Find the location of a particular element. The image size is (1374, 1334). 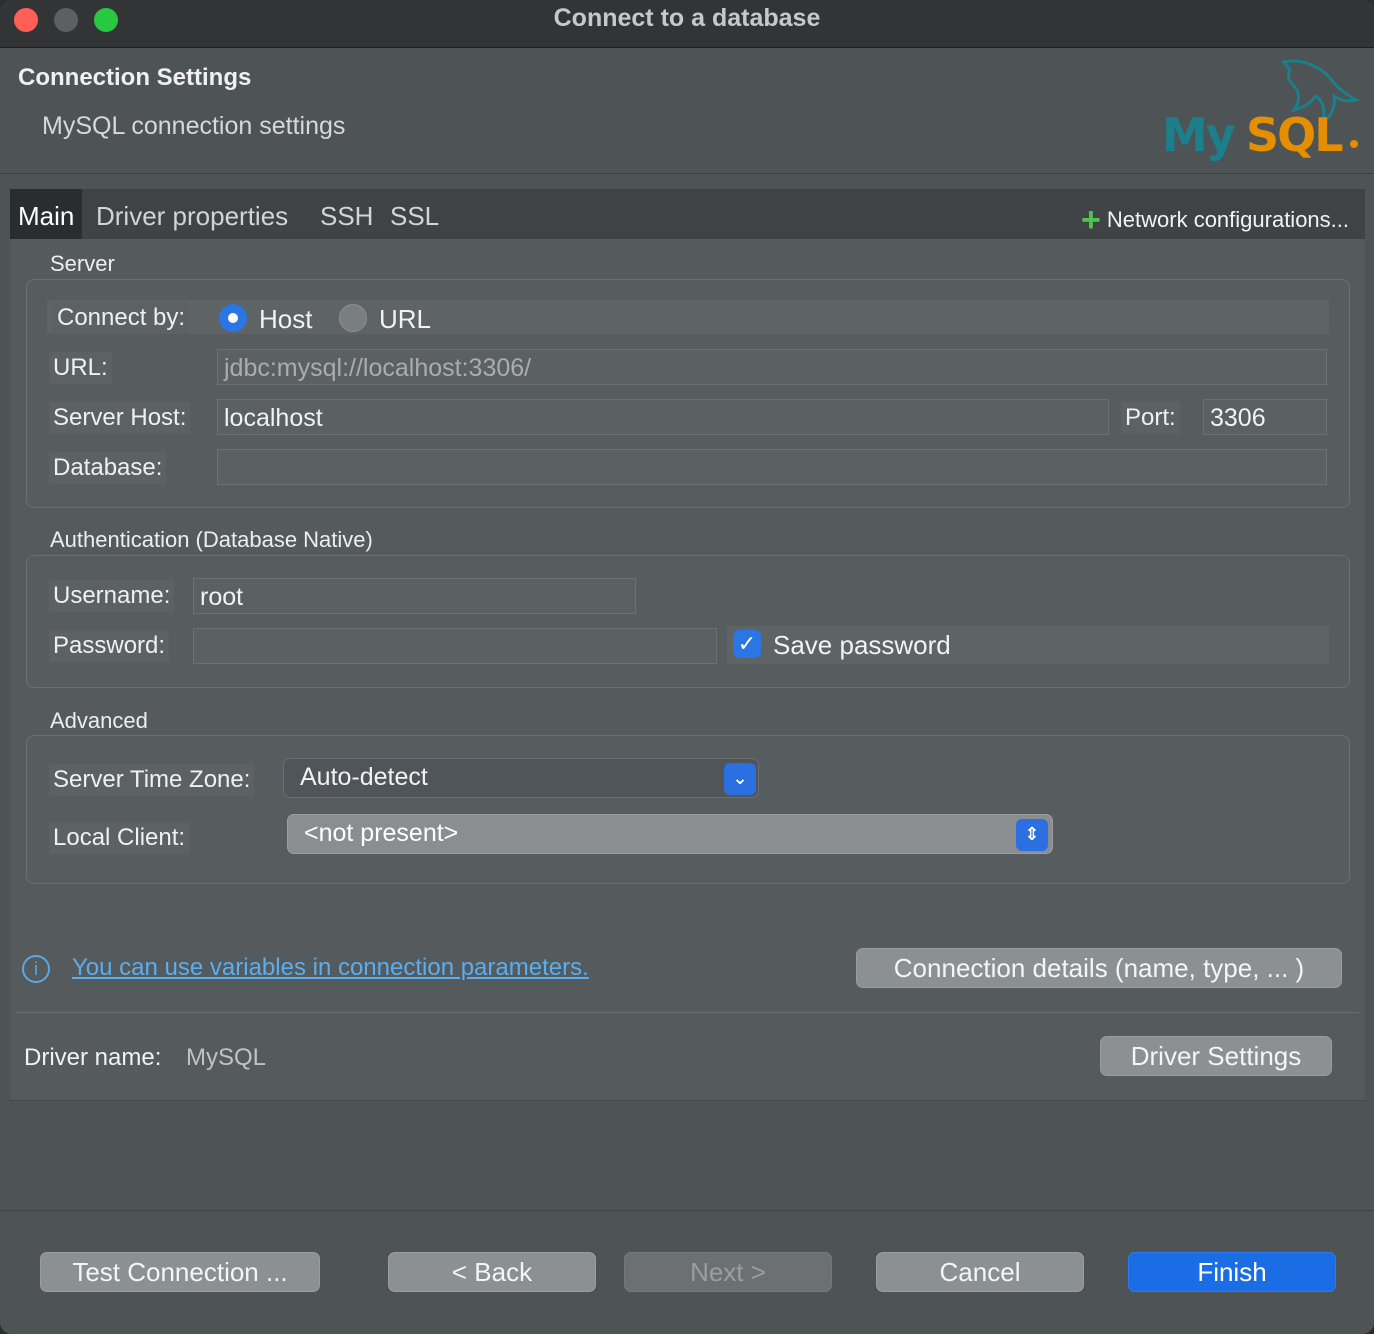

host-radio-label: Host is located at coordinates (286, 319).